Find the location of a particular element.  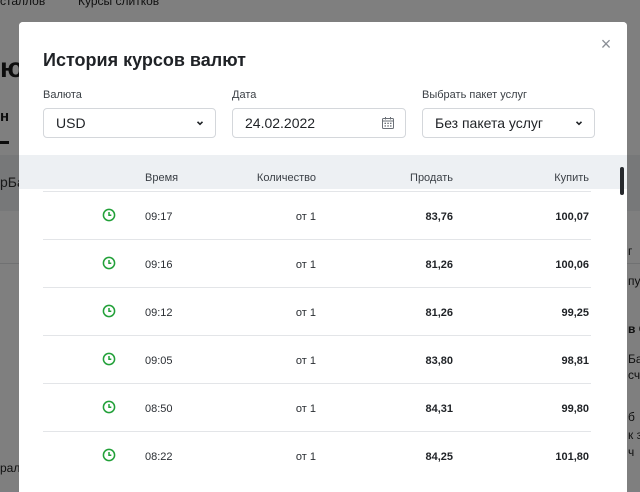

row-buy: 100,06 is located at coordinates (572, 265).